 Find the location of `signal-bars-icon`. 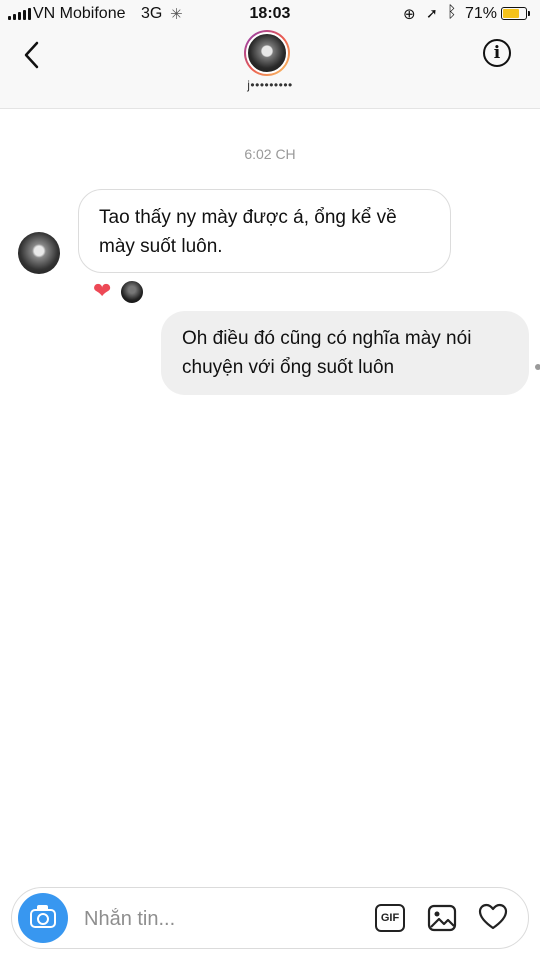

signal-bars-icon is located at coordinates (19, 14).